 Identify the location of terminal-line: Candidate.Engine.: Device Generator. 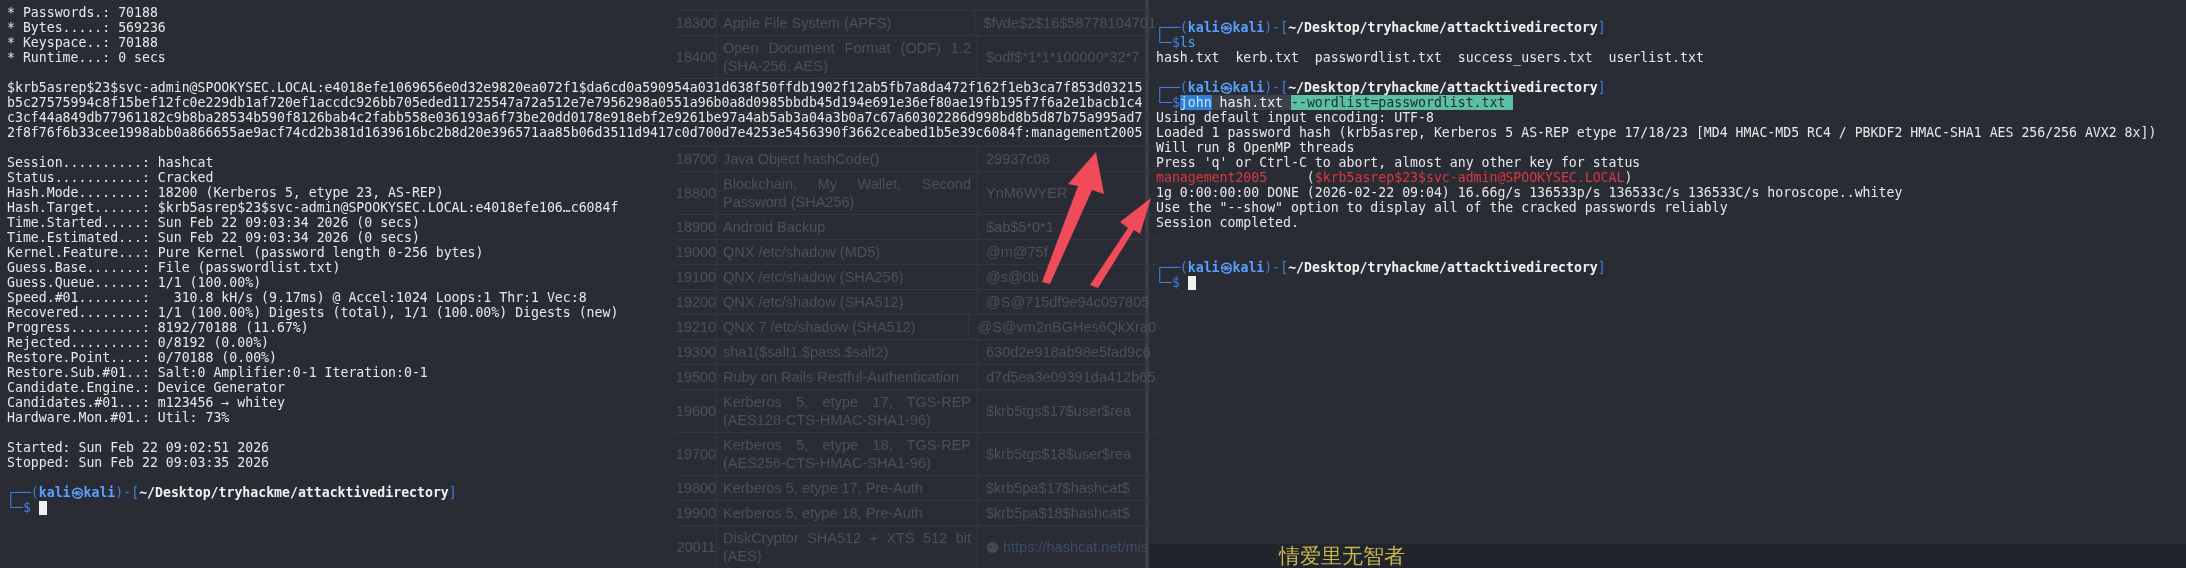
(146, 387).